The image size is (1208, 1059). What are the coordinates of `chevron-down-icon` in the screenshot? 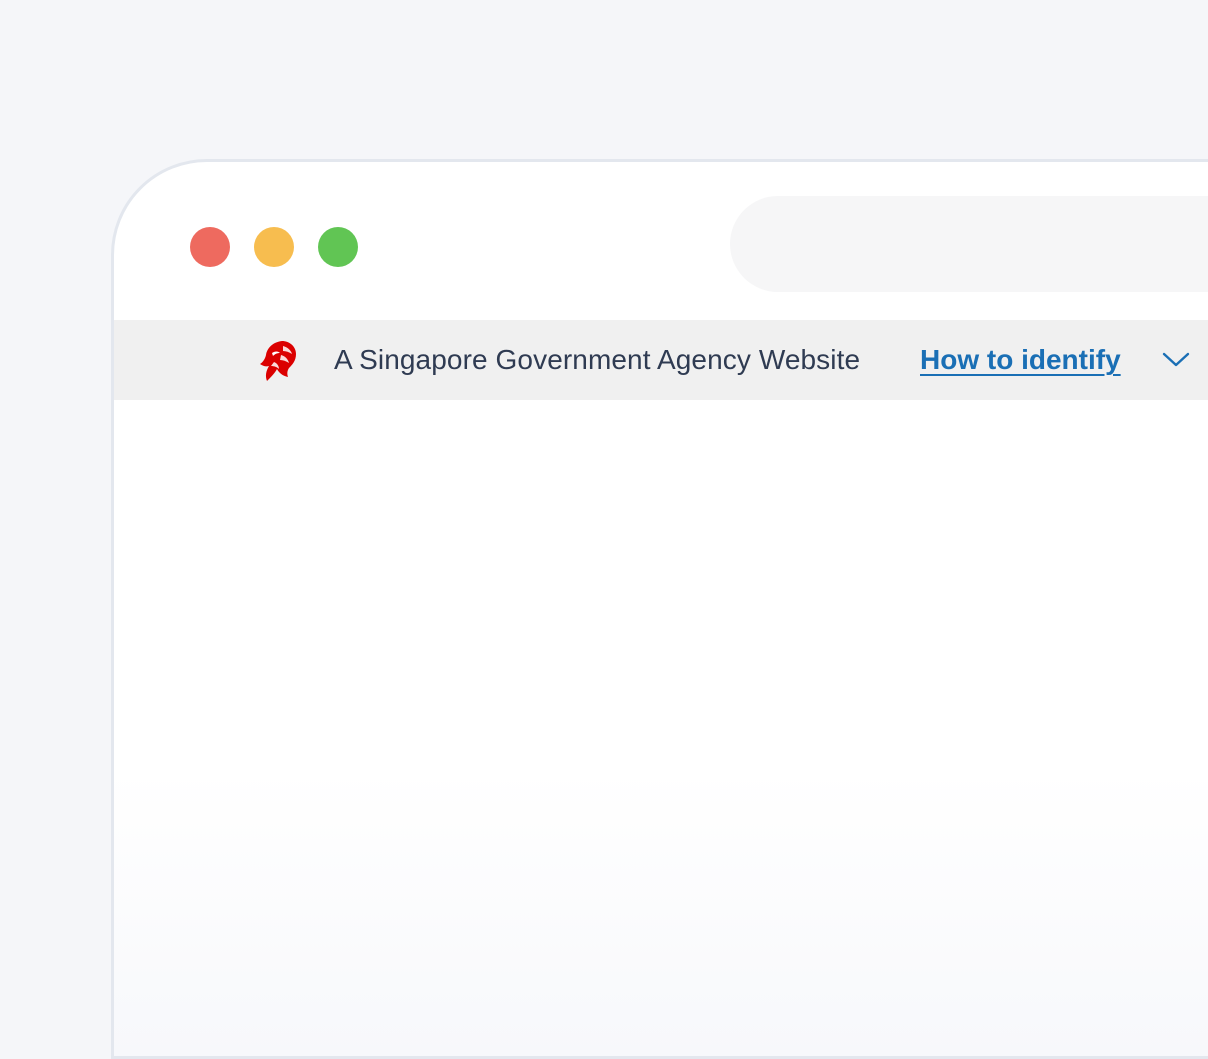 It's located at (1176, 359).